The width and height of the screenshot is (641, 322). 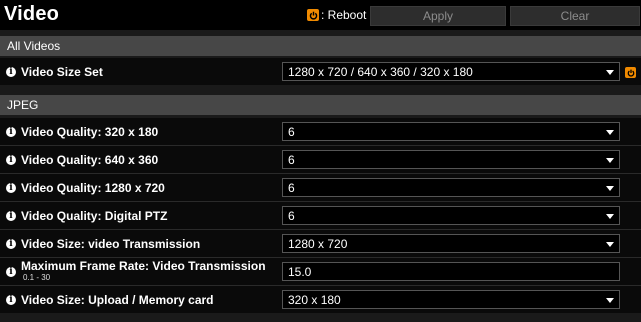 What do you see at coordinates (451, 243) in the screenshot?
I see `video-size-transmission-select: 1280 x 720` at bounding box center [451, 243].